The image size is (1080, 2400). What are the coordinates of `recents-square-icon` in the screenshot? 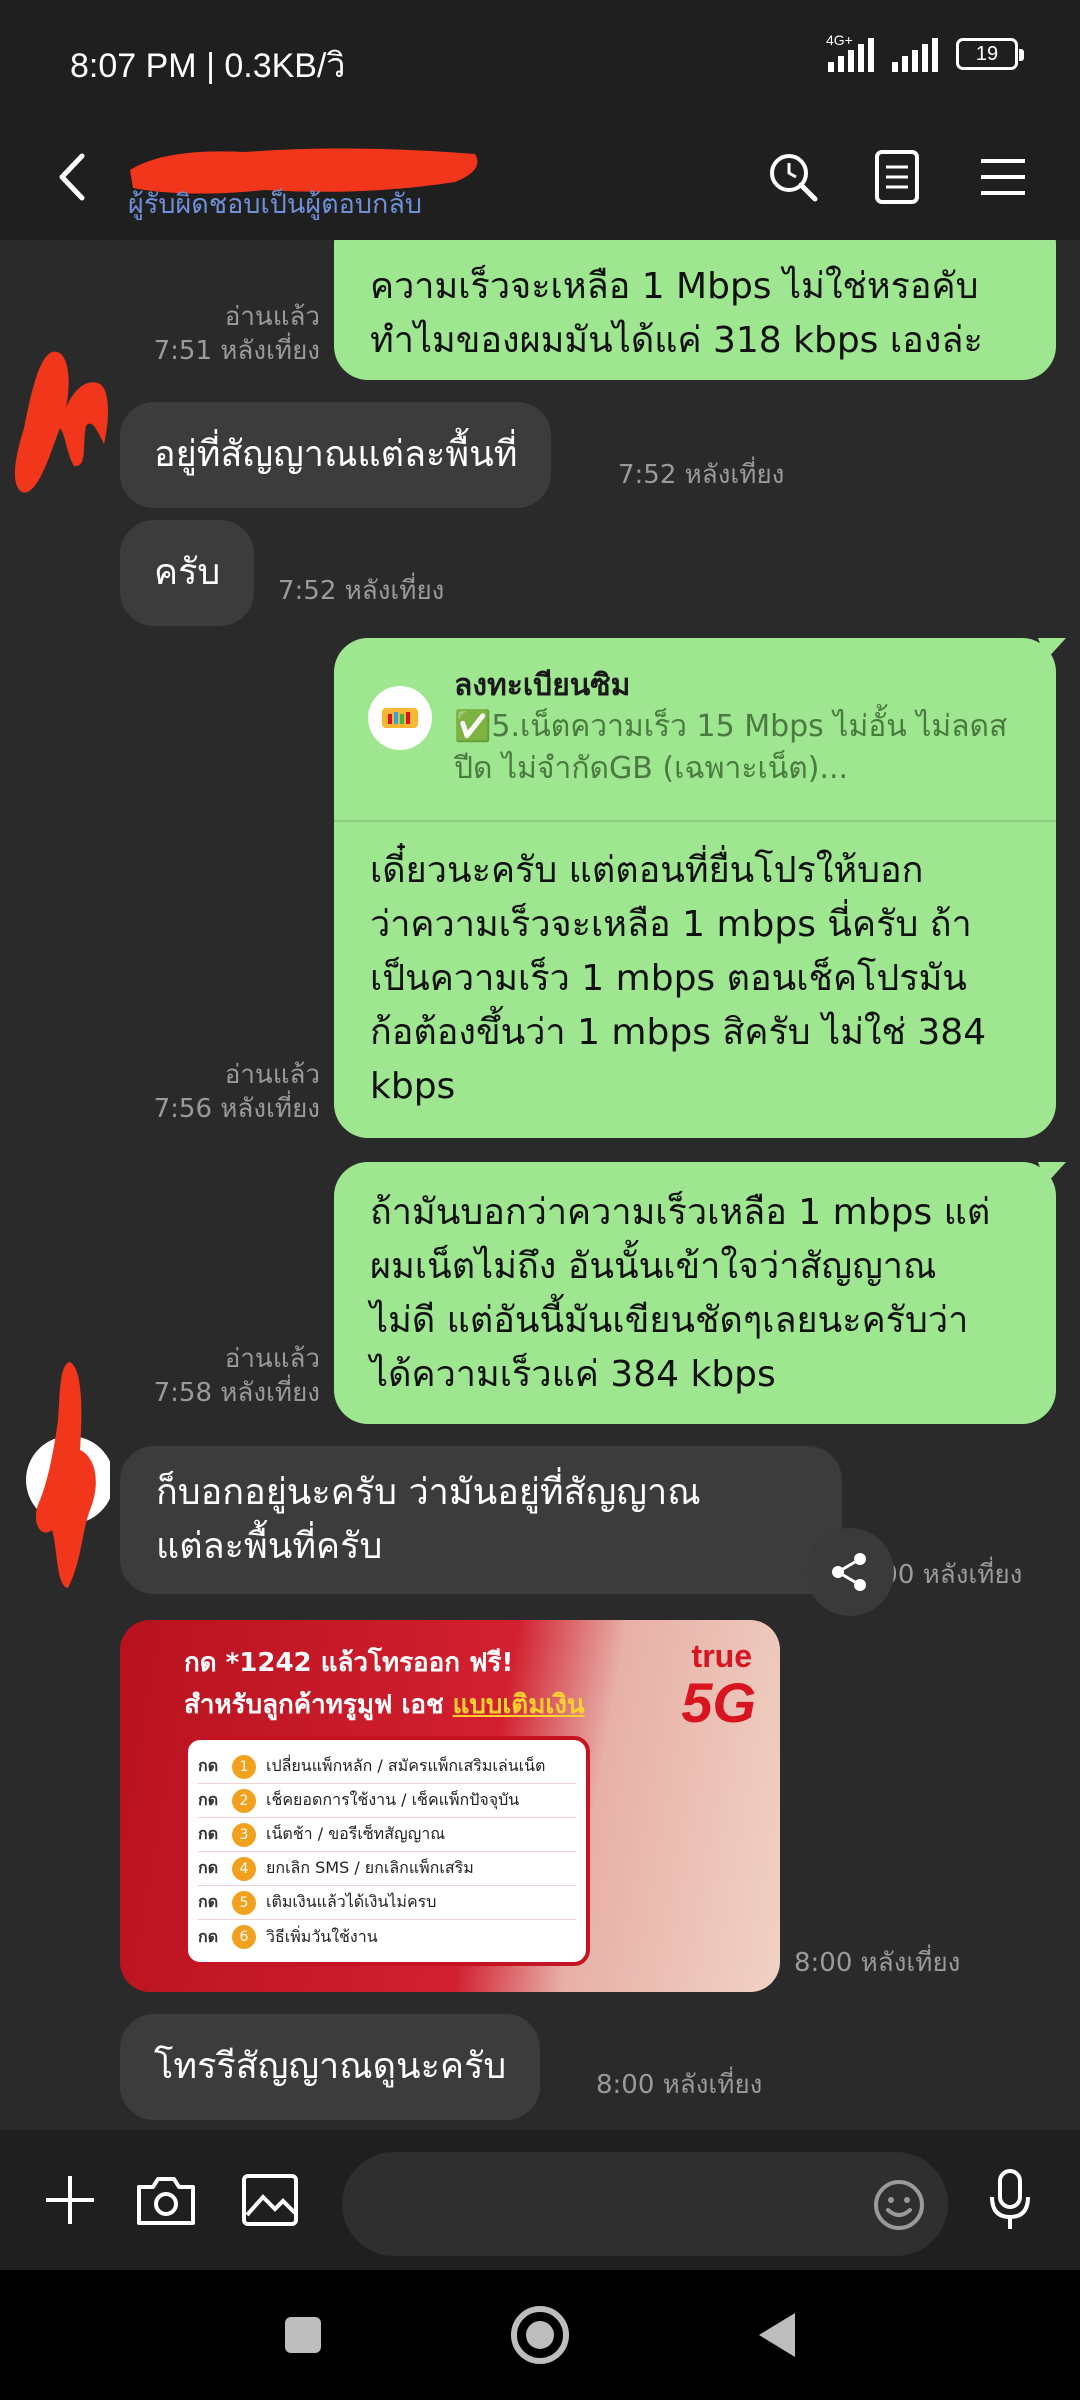 It's located at (303, 2335).